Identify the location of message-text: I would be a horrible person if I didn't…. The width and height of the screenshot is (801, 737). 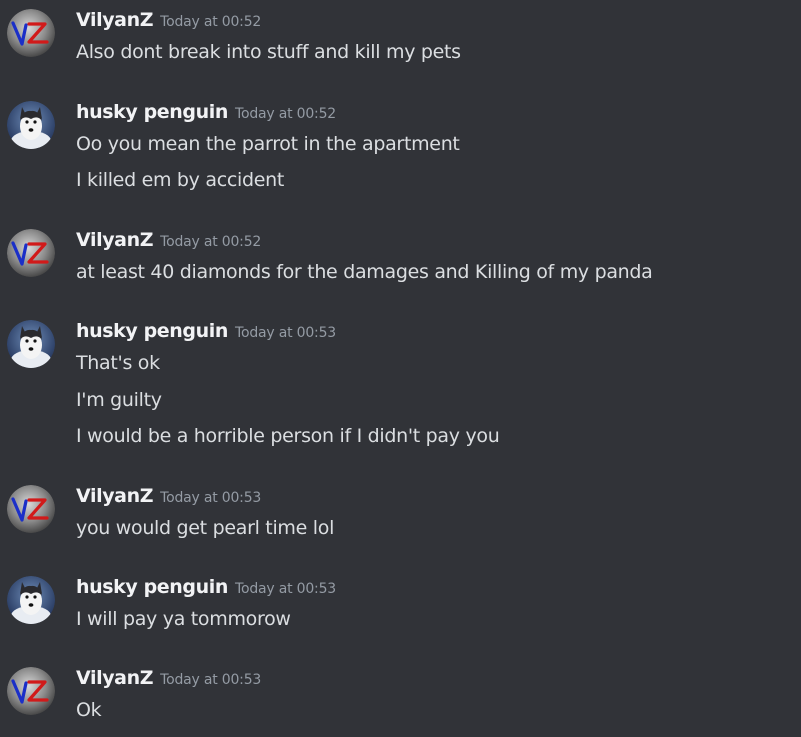
(288, 436).